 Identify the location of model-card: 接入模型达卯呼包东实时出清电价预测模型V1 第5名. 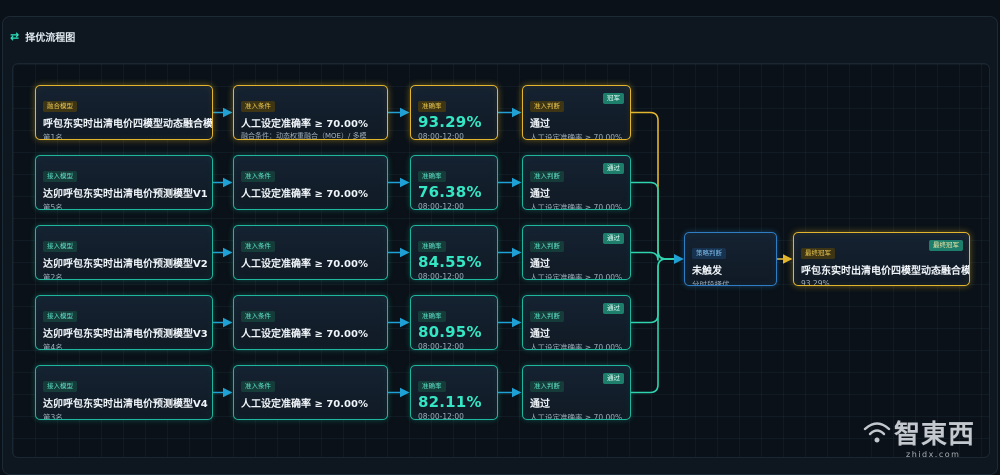
(124, 182).